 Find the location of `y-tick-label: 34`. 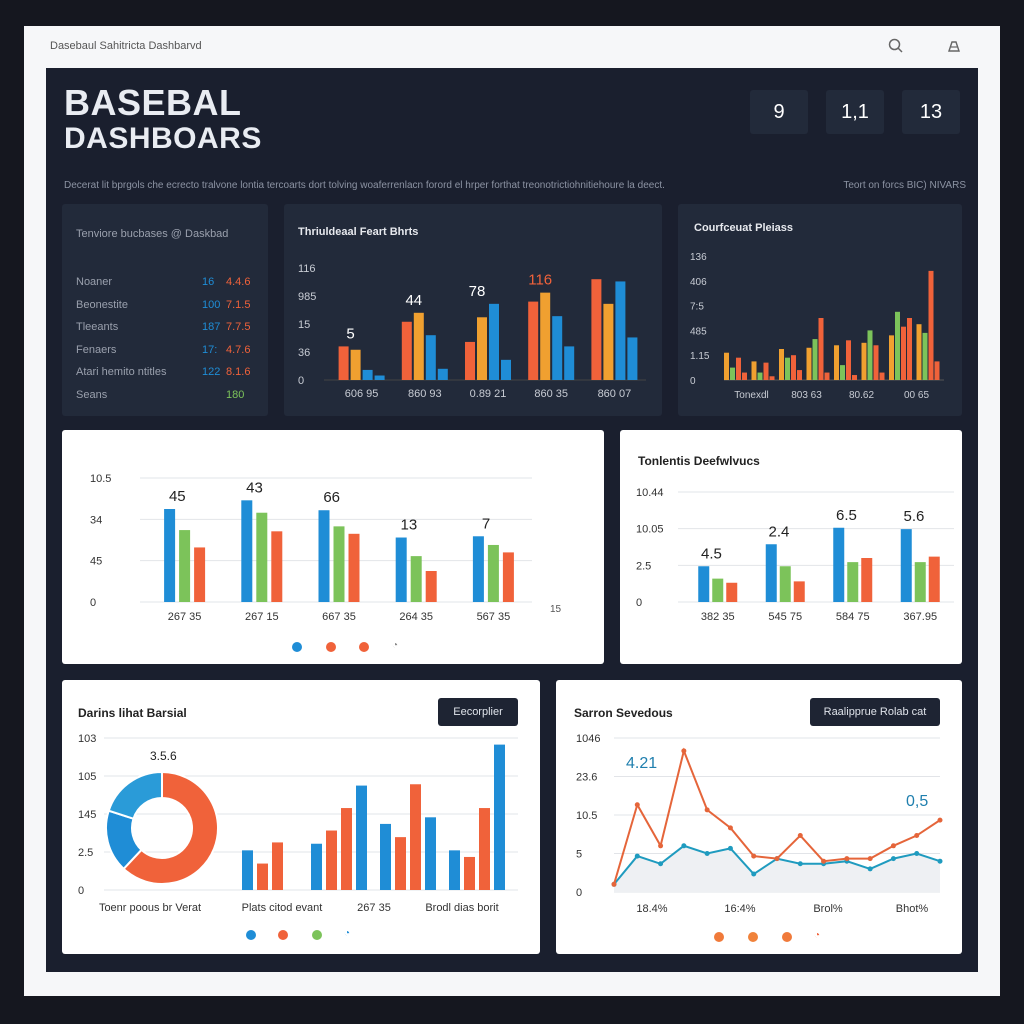

y-tick-label: 34 is located at coordinates (96, 520).